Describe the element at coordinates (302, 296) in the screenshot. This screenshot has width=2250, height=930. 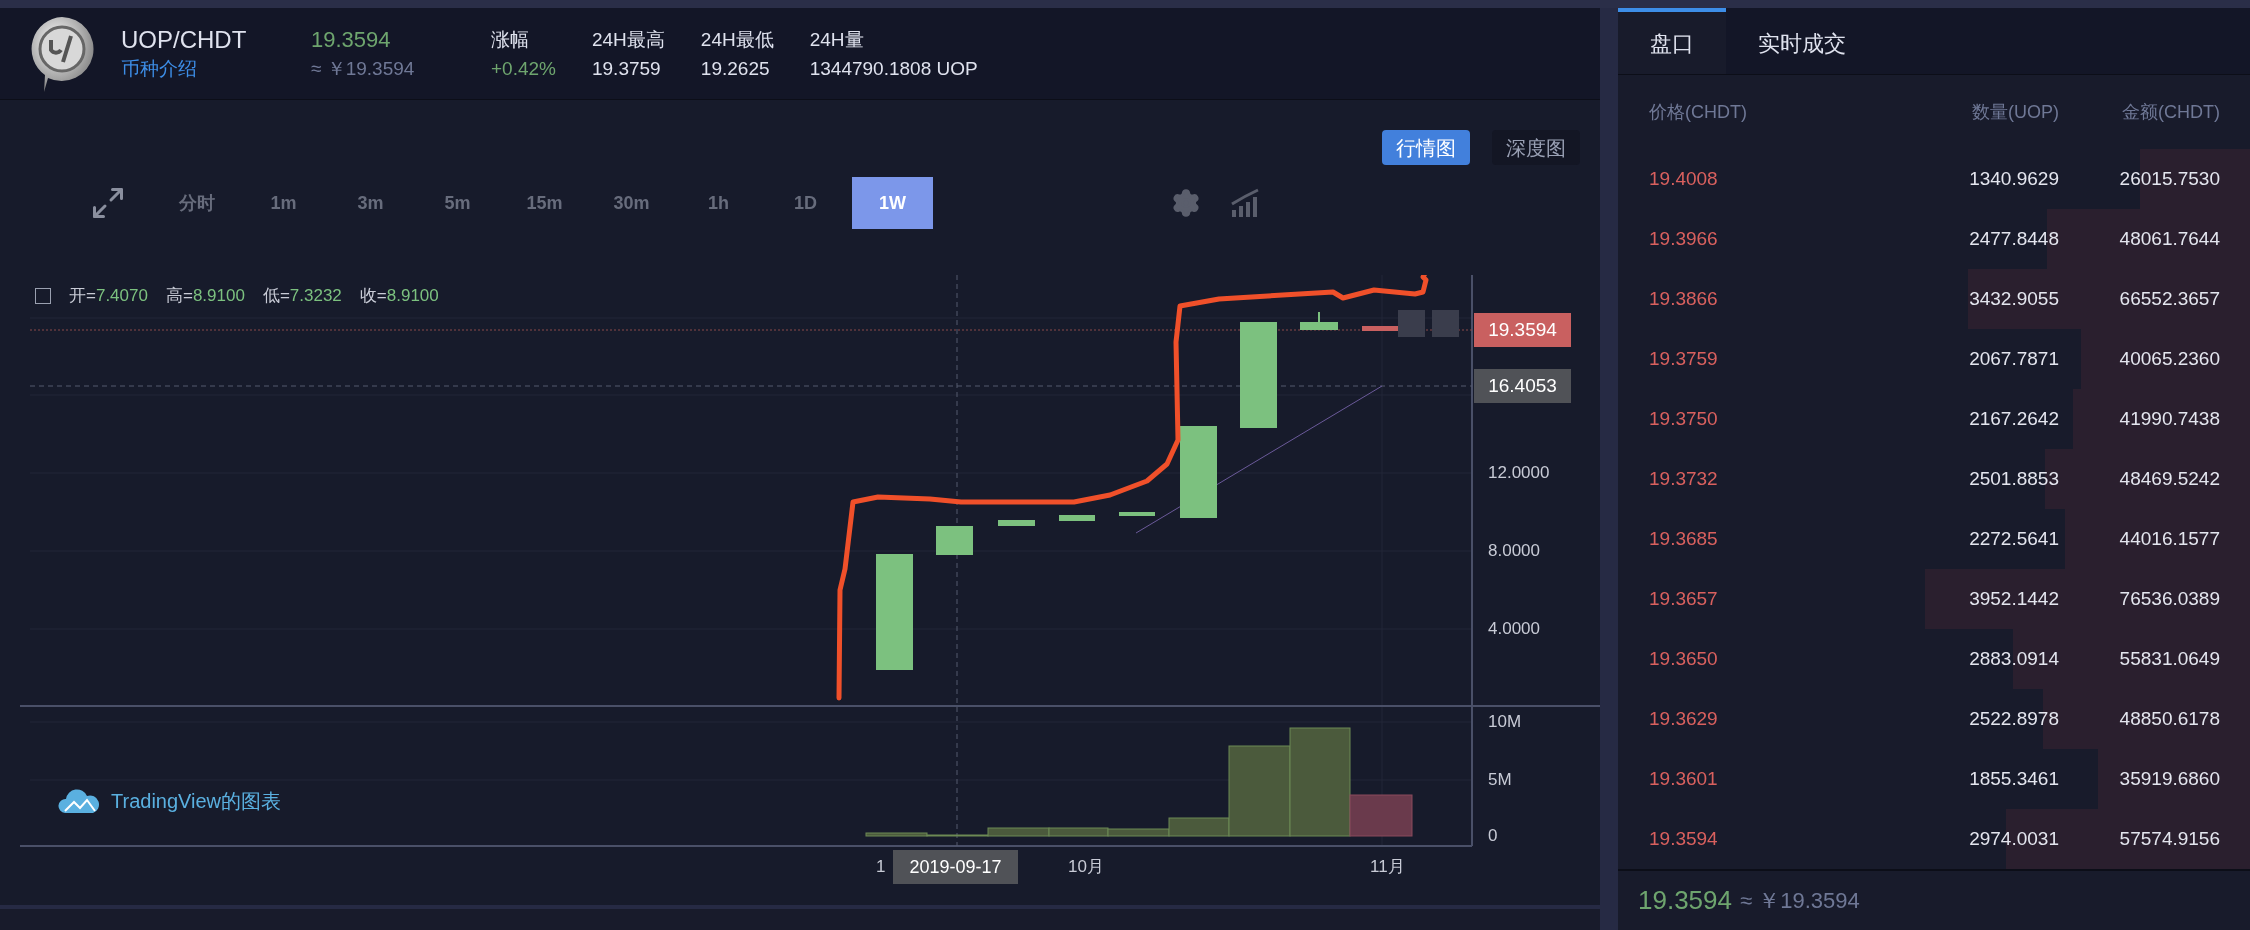
I see `ohlc-value: 低=7.3232` at that location.